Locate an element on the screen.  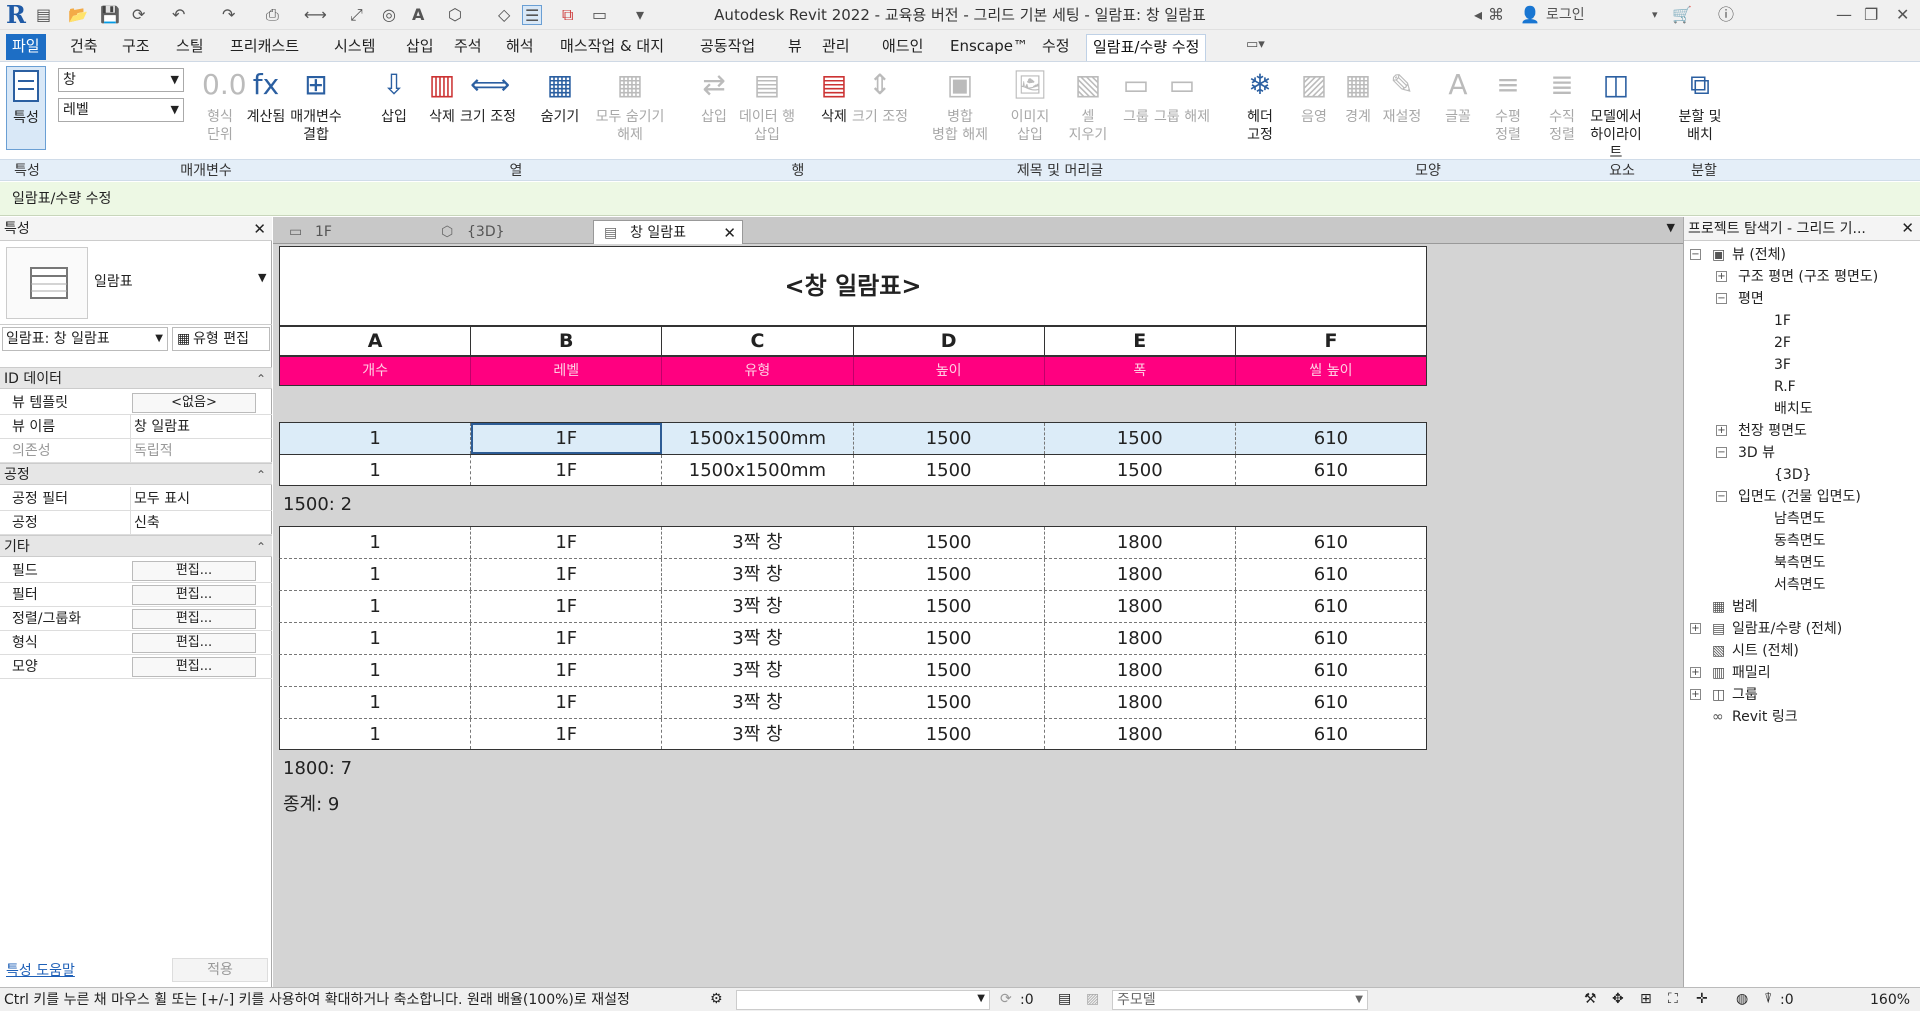
section-icon: ◇ is located at coordinates (504, 15).